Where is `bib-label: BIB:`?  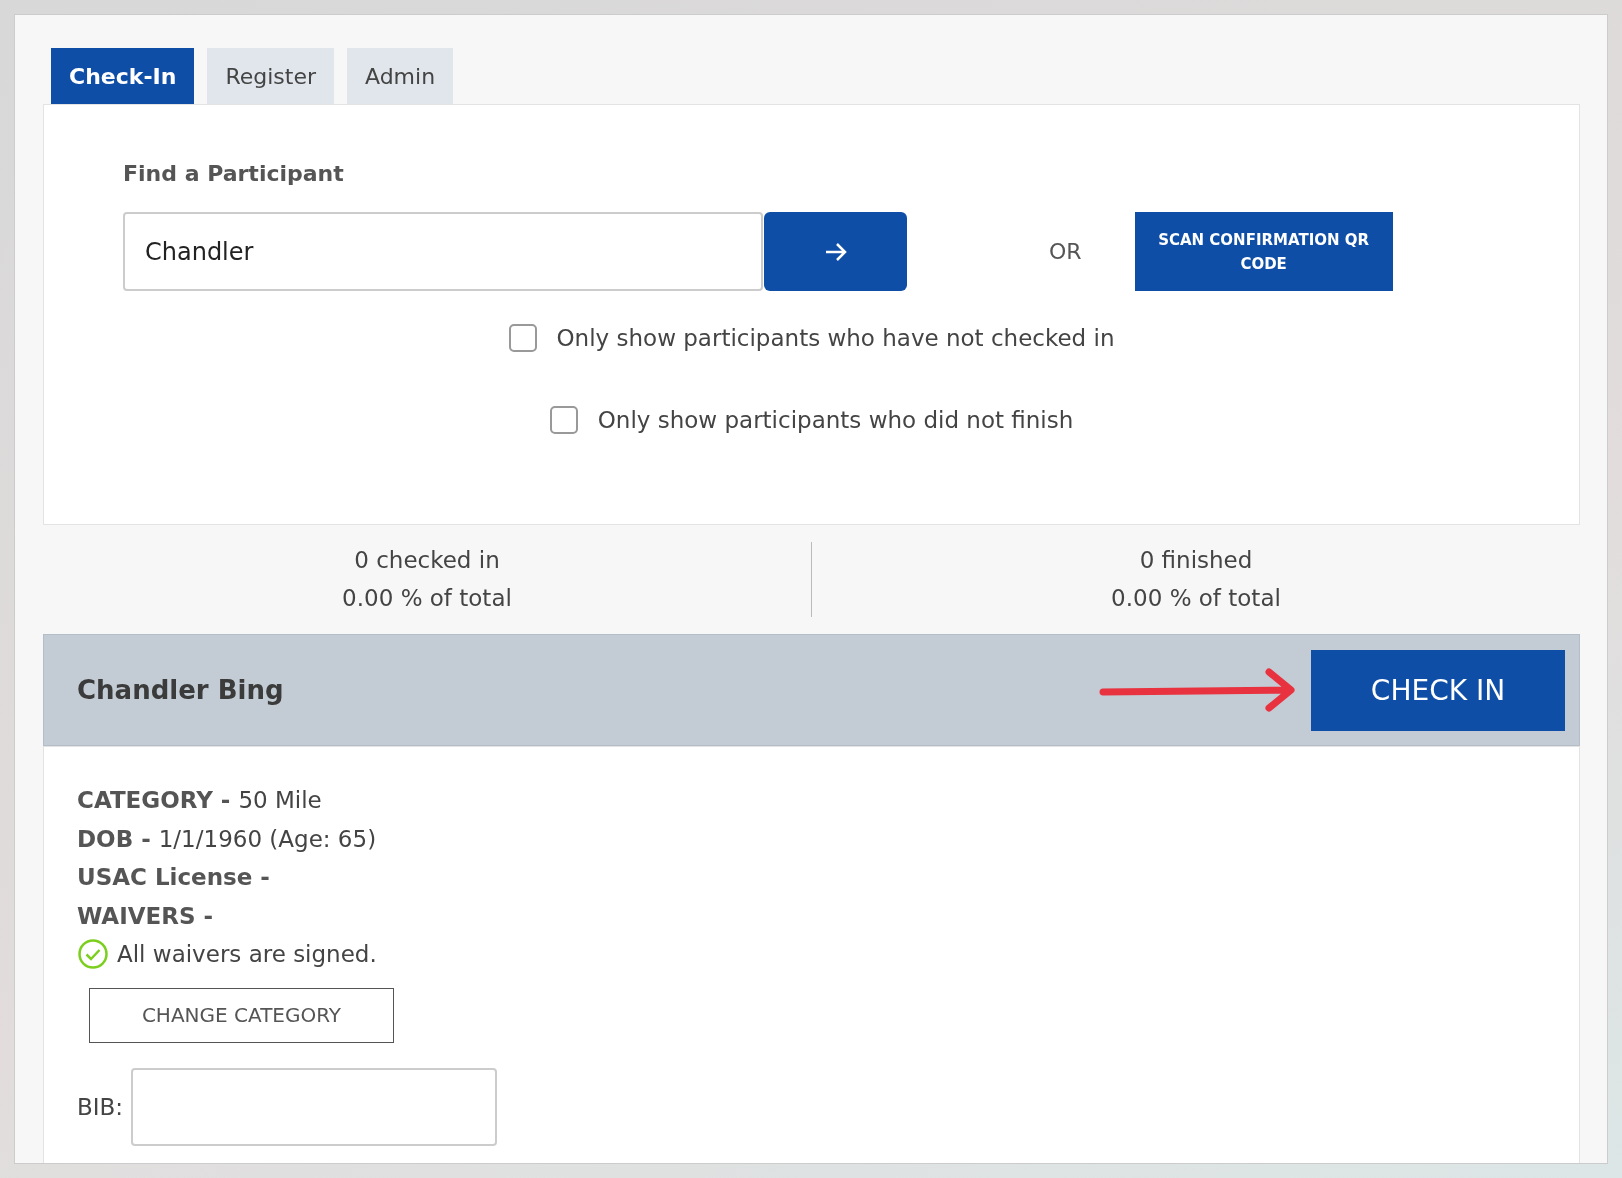 bib-label: BIB: is located at coordinates (100, 1106).